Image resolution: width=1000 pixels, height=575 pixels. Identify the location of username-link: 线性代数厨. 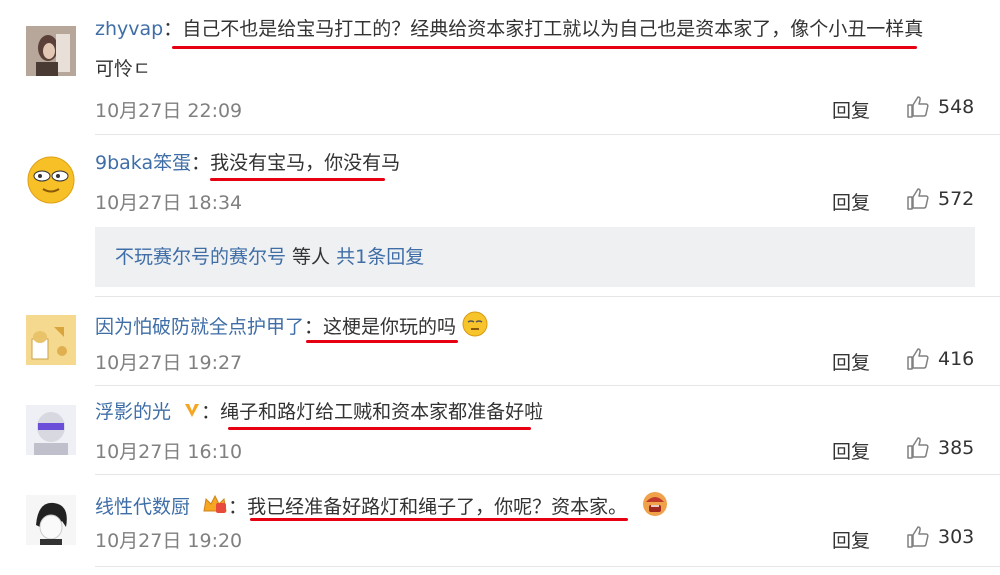
(142, 507).